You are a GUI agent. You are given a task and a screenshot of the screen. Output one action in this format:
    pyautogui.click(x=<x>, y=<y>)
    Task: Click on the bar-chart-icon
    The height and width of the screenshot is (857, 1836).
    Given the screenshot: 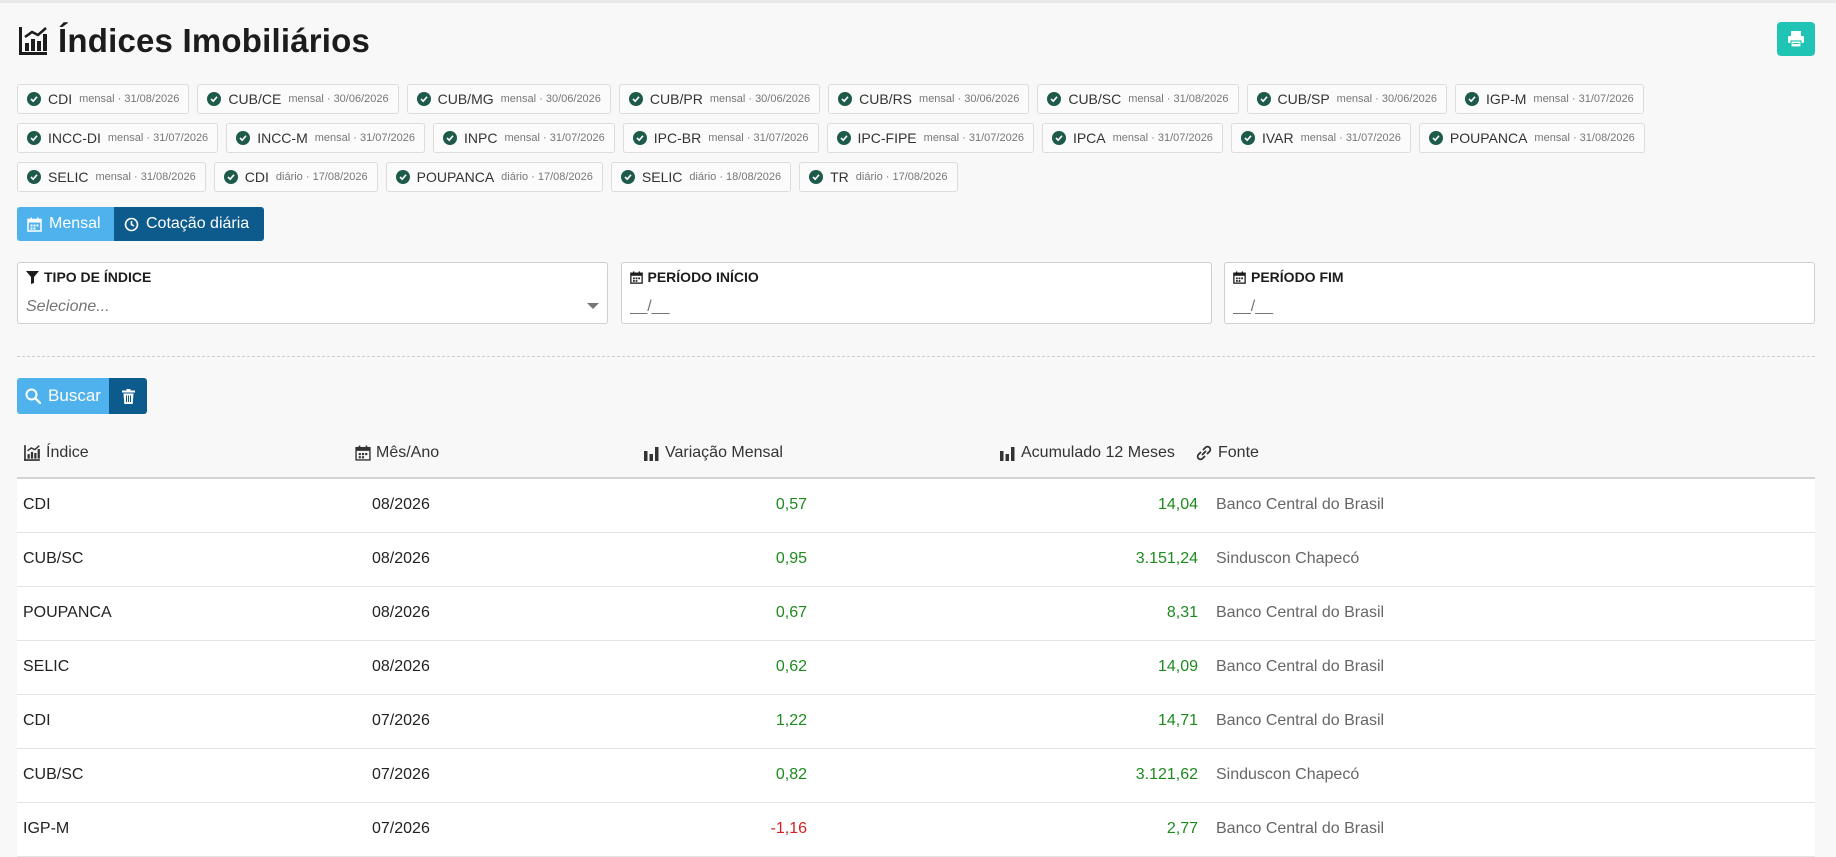 What is the action you would take?
    pyautogui.click(x=1007, y=453)
    